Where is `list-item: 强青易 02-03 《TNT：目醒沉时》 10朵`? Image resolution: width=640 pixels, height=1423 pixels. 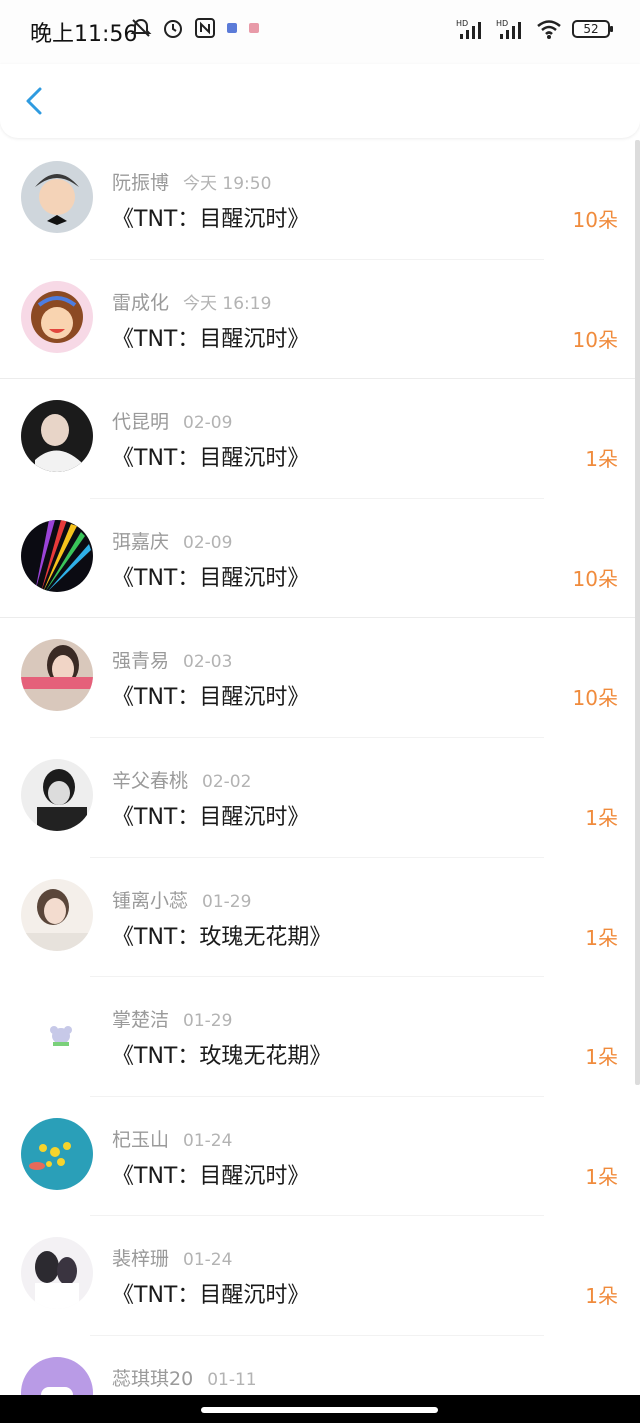
list-item: 强青易 02-03 《TNT：目醒沉时》 10朵 is located at coordinates (320, 678).